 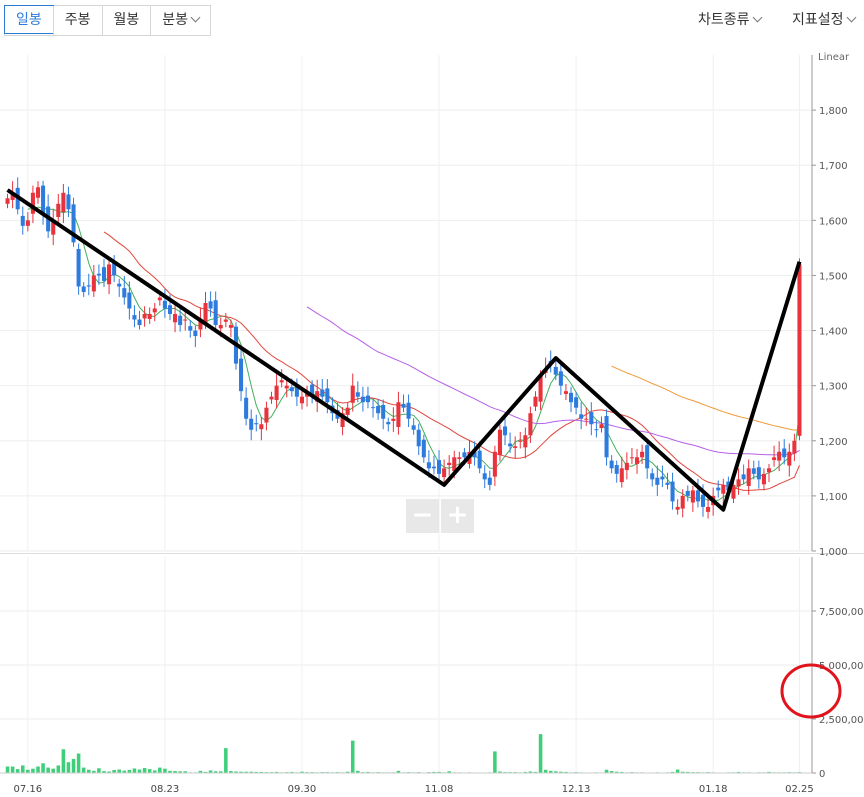 What do you see at coordinates (833, 442) in the screenshot?
I see `price-tick-label: 1,200` at bounding box center [833, 442].